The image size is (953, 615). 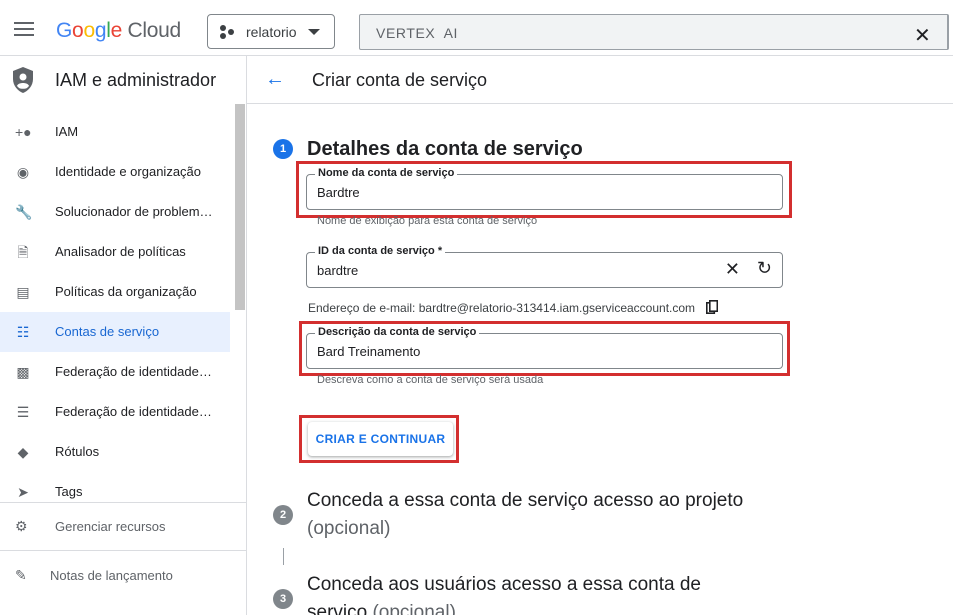 I want to click on top-bar: Google Cloud relatorio VERTEX AI ✕, so click(x=476, y=28).